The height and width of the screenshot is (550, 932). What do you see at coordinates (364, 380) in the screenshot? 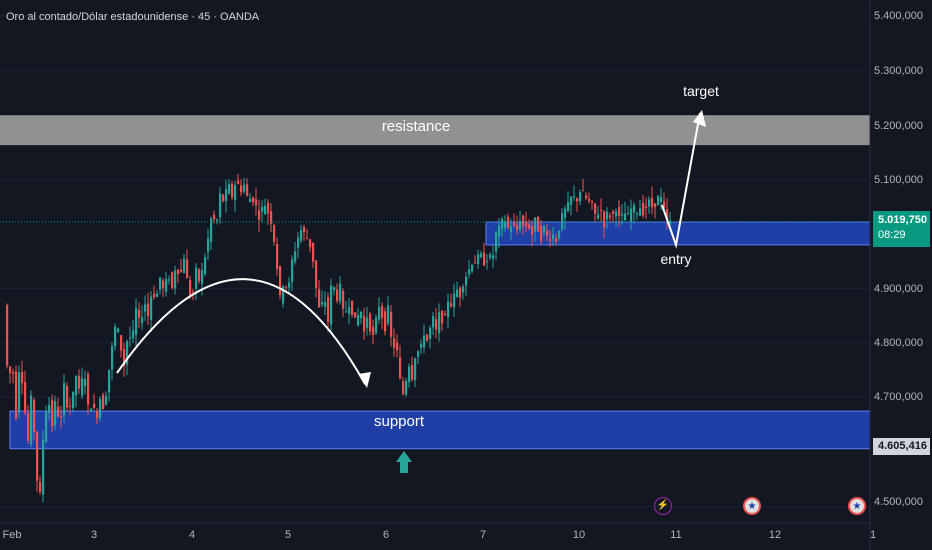
I see `curve-arrow-head` at bounding box center [364, 380].